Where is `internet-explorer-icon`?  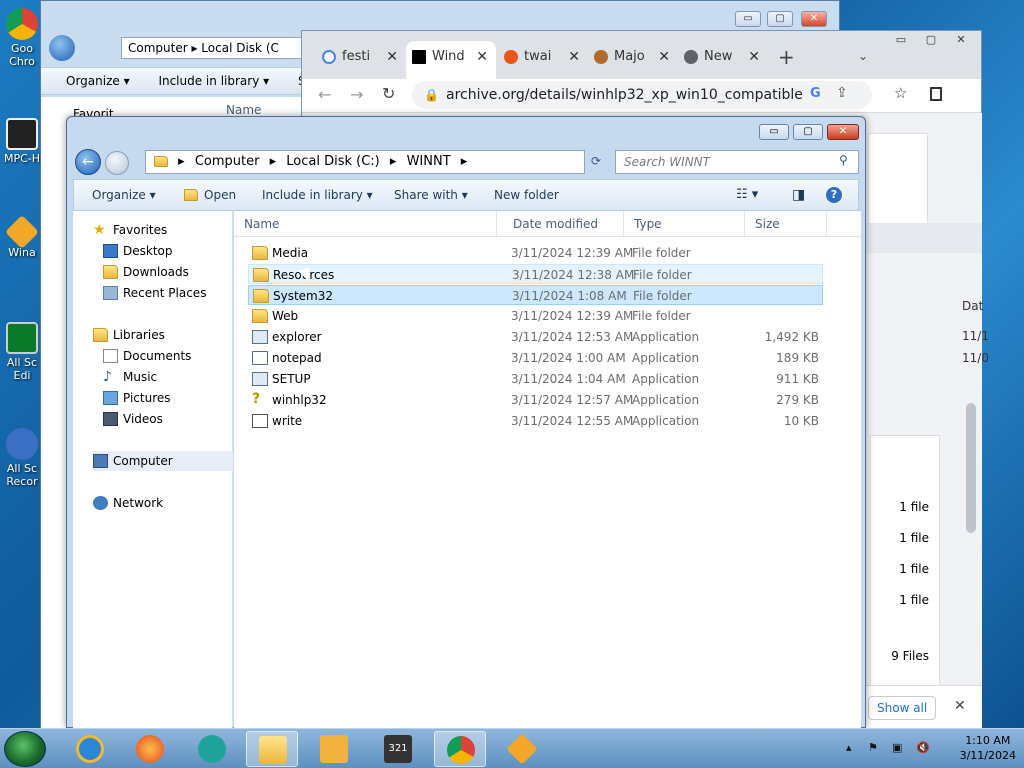
internet-explorer-icon is located at coordinates (90, 749).